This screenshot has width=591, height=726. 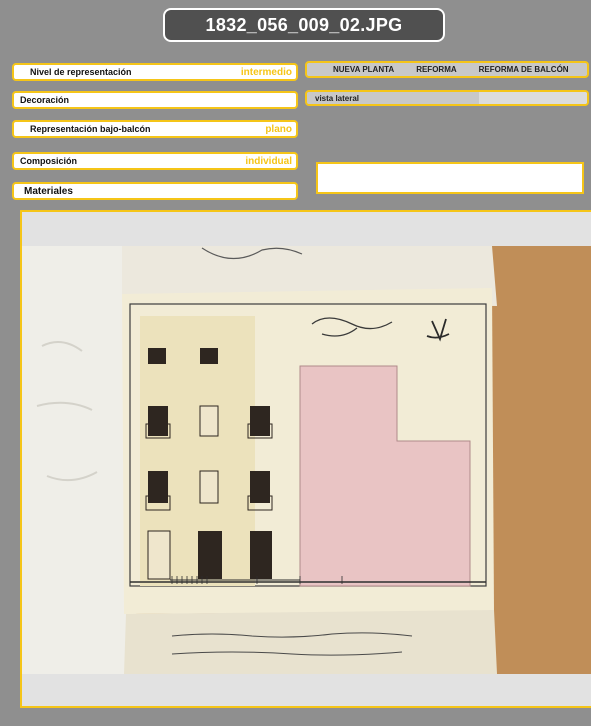 What do you see at coordinates (48, 191) in the screenshot?
I see `materiales-label: Materiales` at bounding box center [48, 191].